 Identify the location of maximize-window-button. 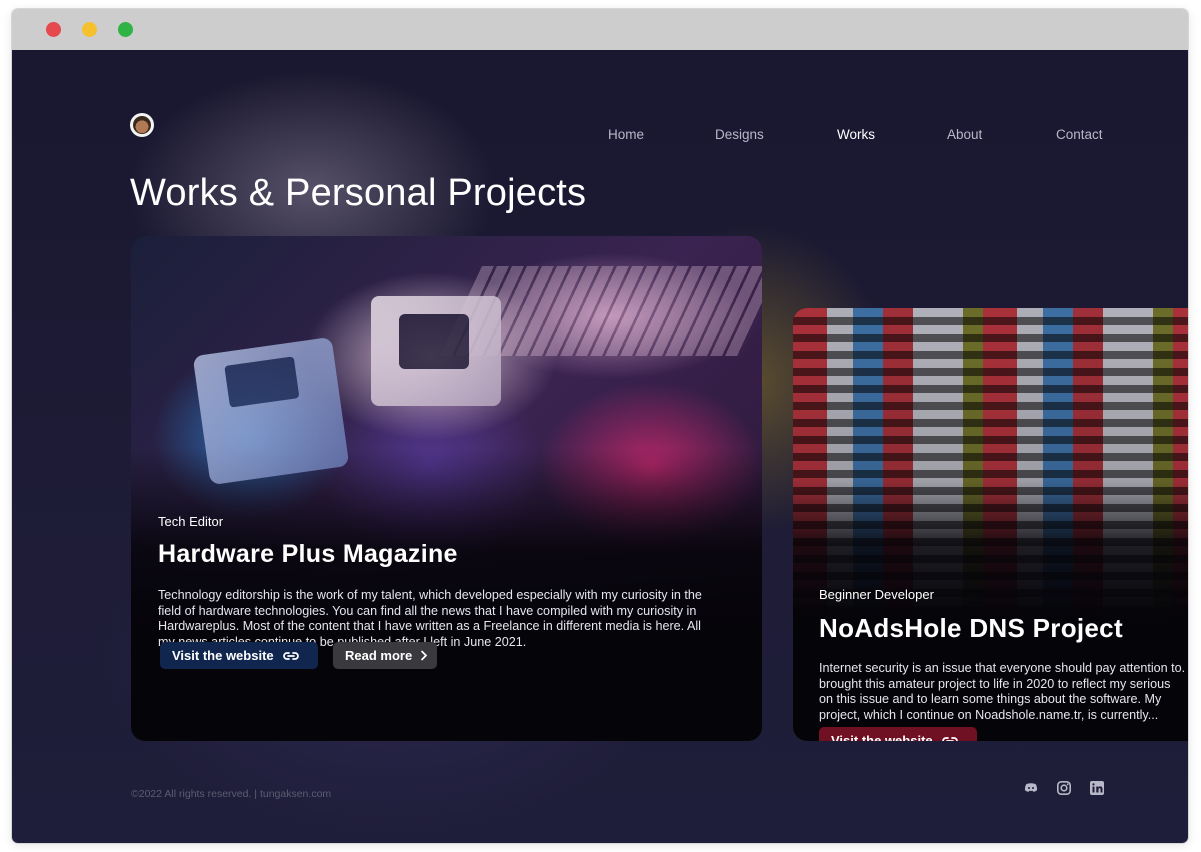
(125, 29).